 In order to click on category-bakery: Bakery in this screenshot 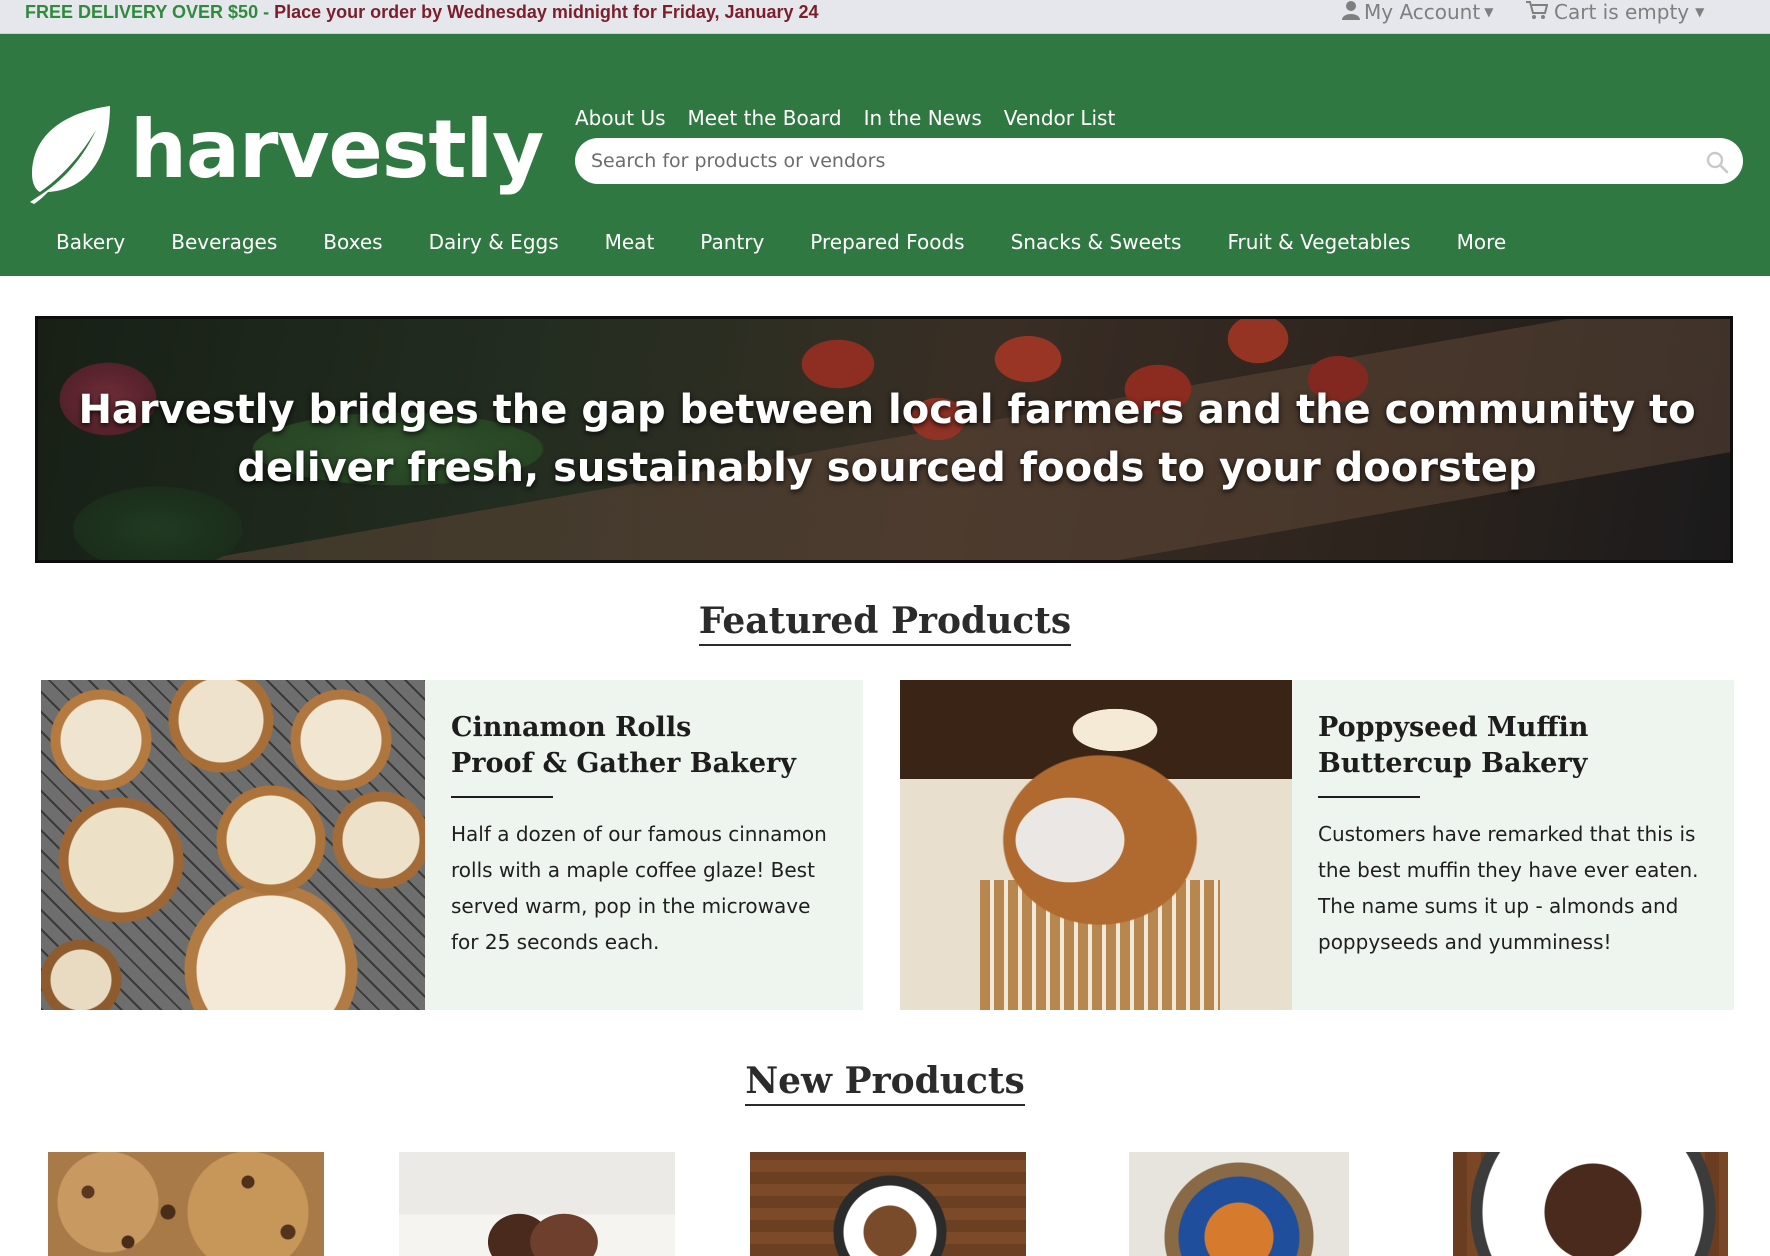, I will do `click(90, 251)`.